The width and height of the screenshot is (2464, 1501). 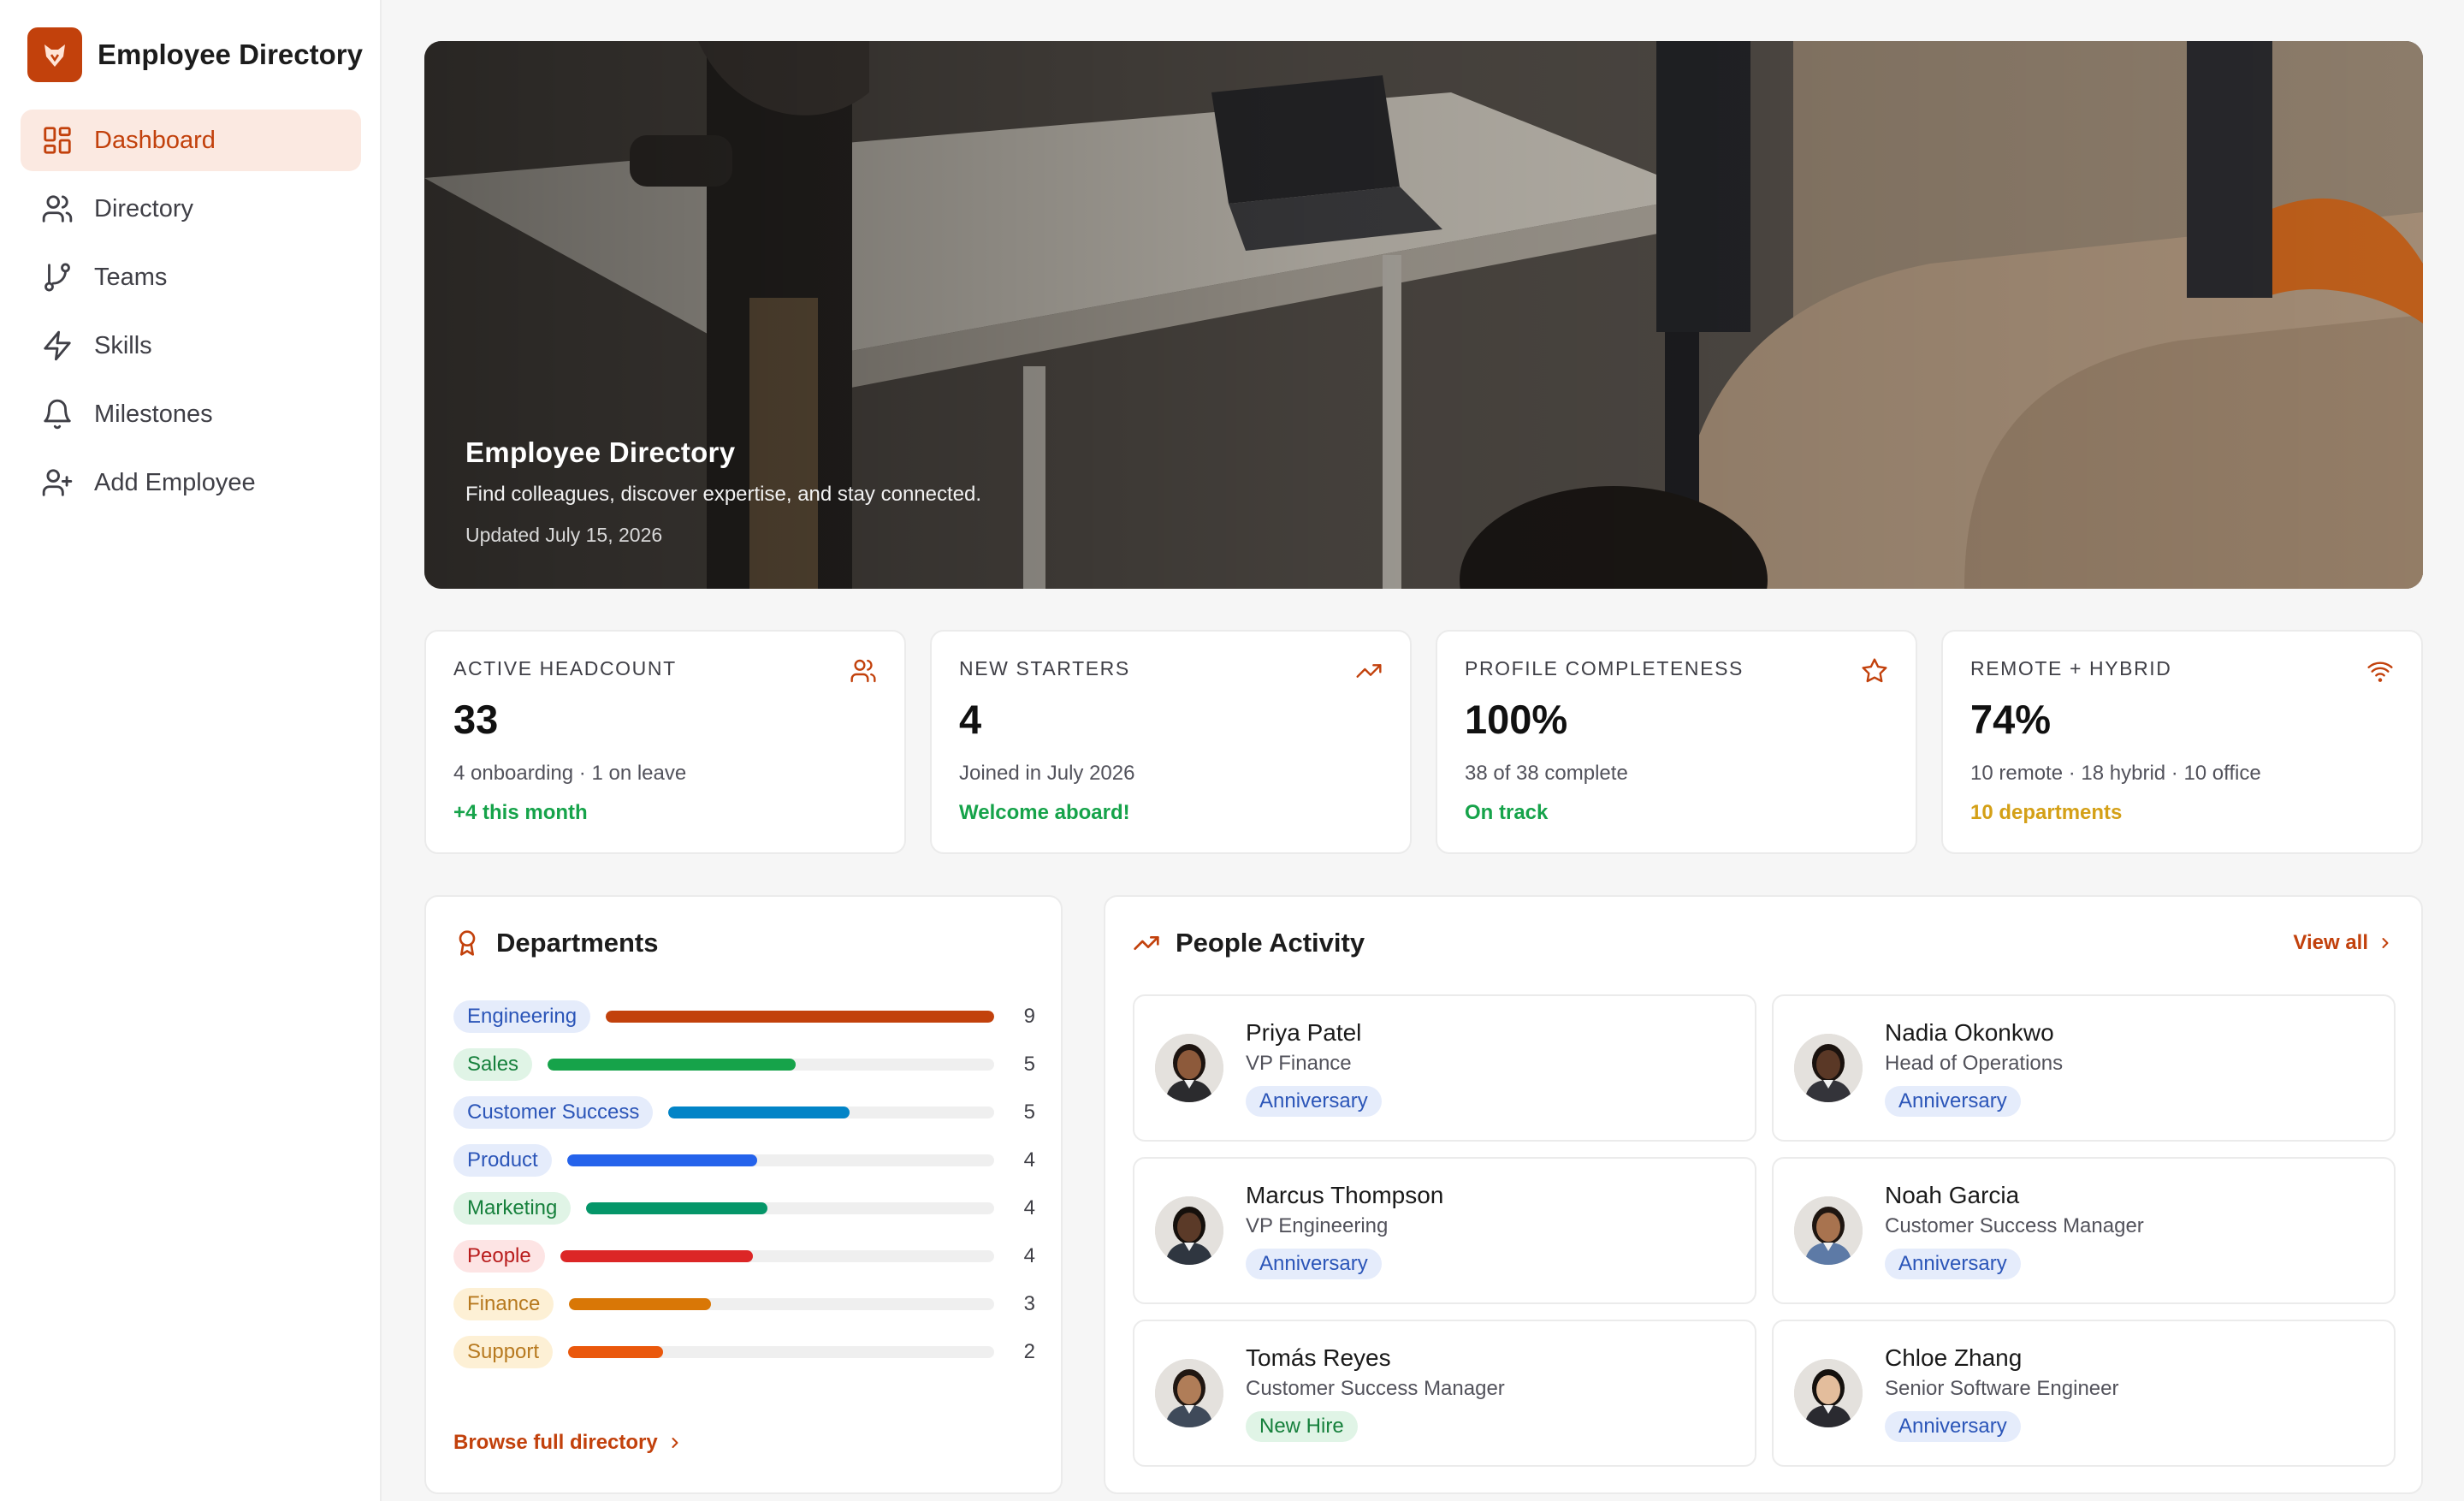 I want to click on sidebar-item-label: Milestones, so click(x=153, y=414).